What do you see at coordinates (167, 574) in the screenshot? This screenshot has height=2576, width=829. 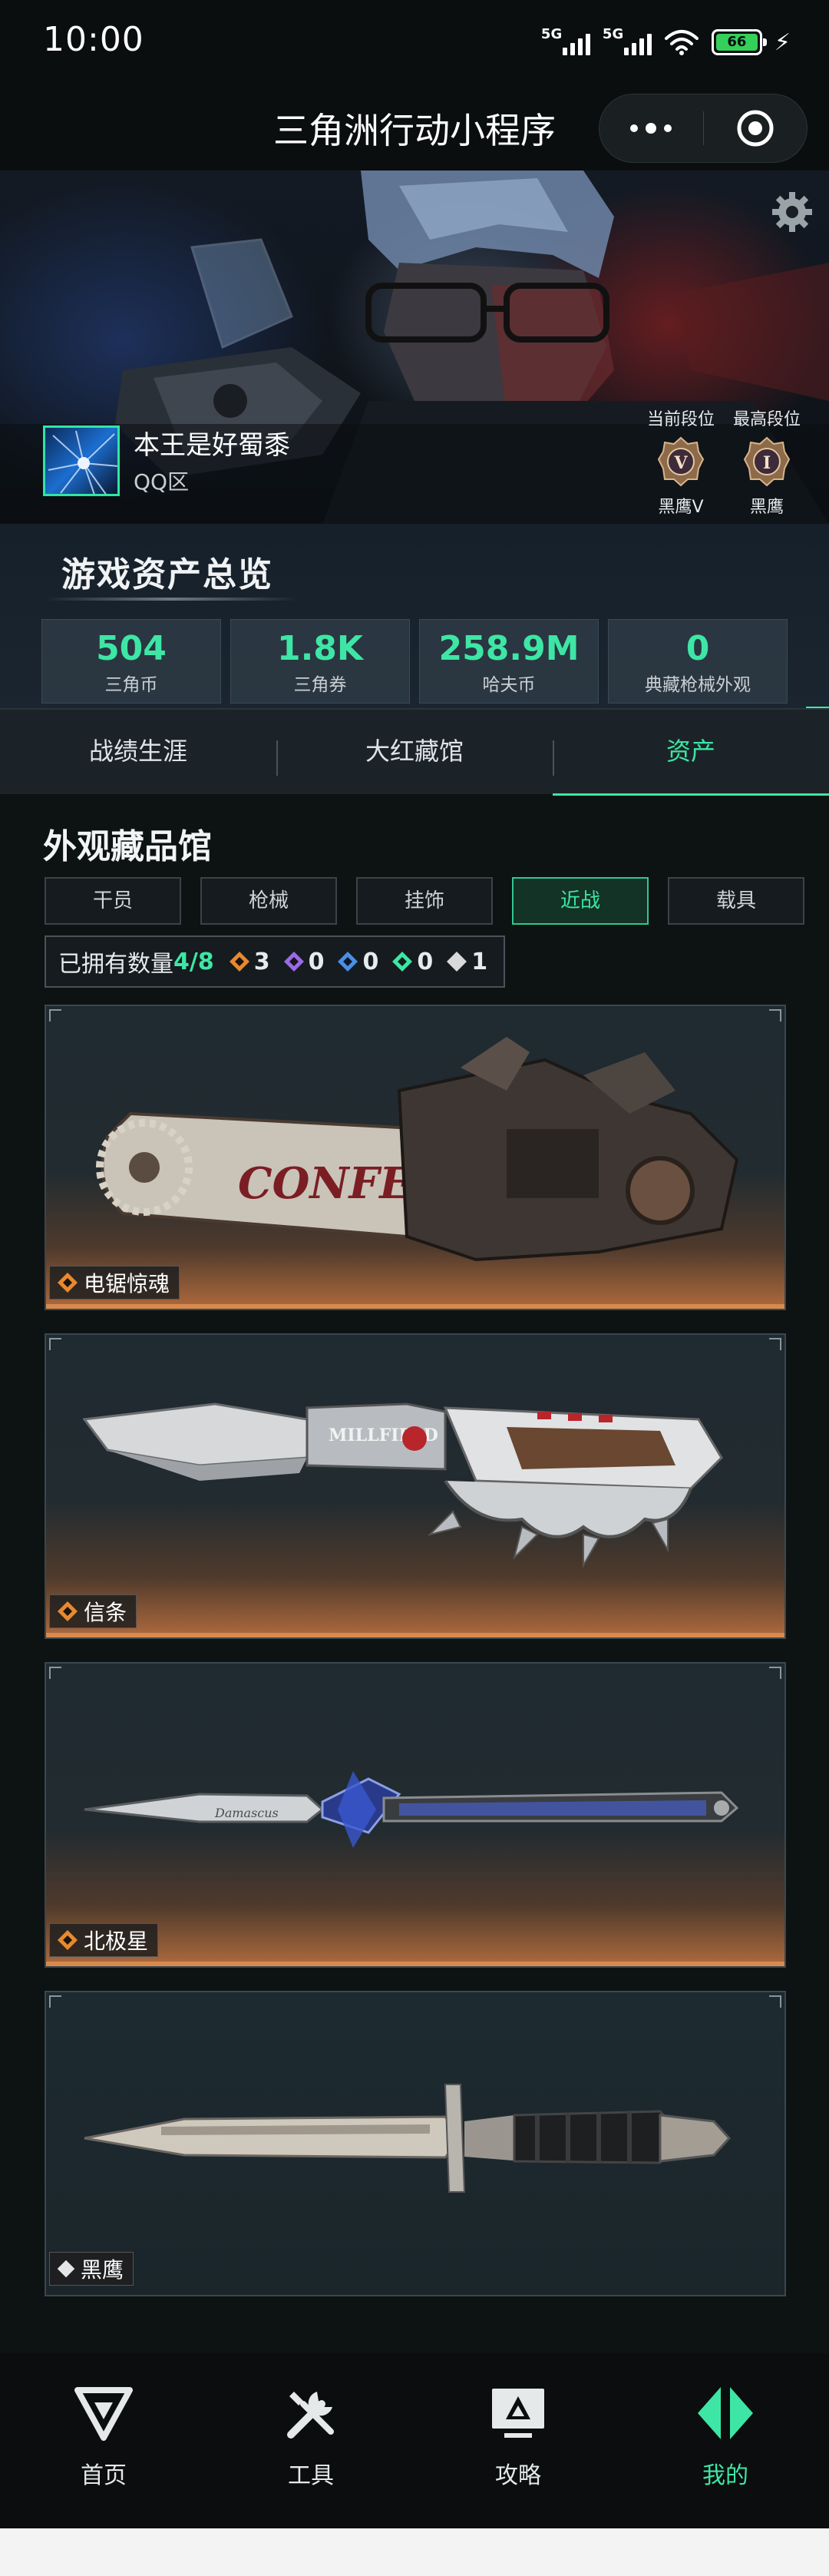 I see `overview-title: 游戏资产总览` at bounding box center [167, 574].